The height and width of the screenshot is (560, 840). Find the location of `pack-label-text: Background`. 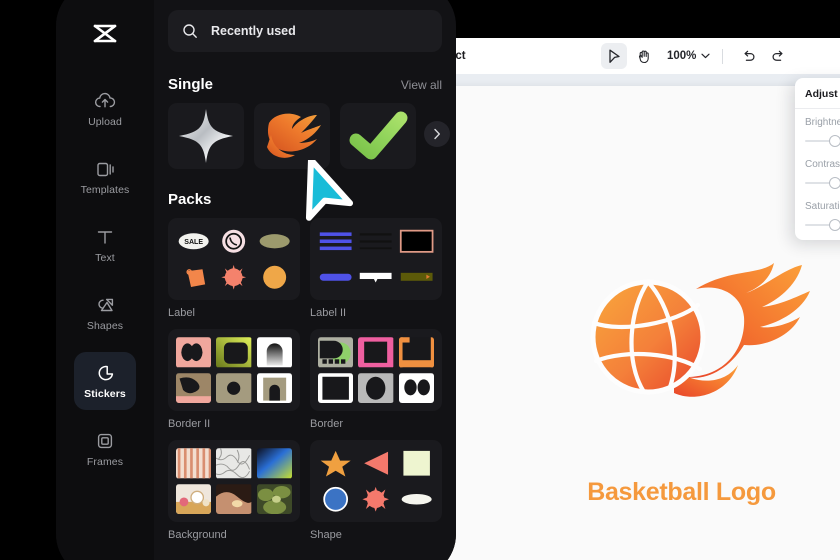

pack-label-text: Background is located at coordinates (197, 535).